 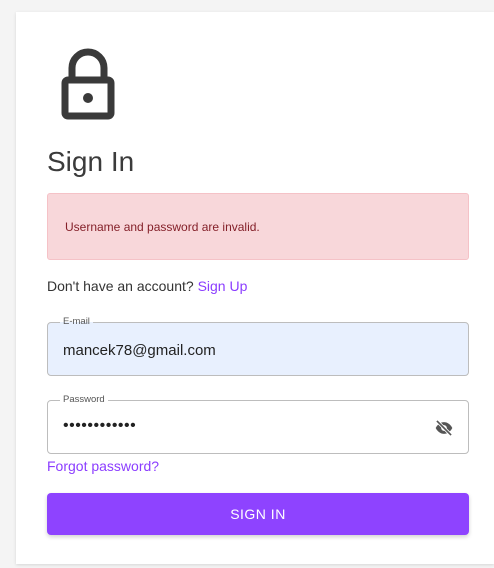 I want to click on password-field-value: ••••••••••••, so click(x=99, y=426).